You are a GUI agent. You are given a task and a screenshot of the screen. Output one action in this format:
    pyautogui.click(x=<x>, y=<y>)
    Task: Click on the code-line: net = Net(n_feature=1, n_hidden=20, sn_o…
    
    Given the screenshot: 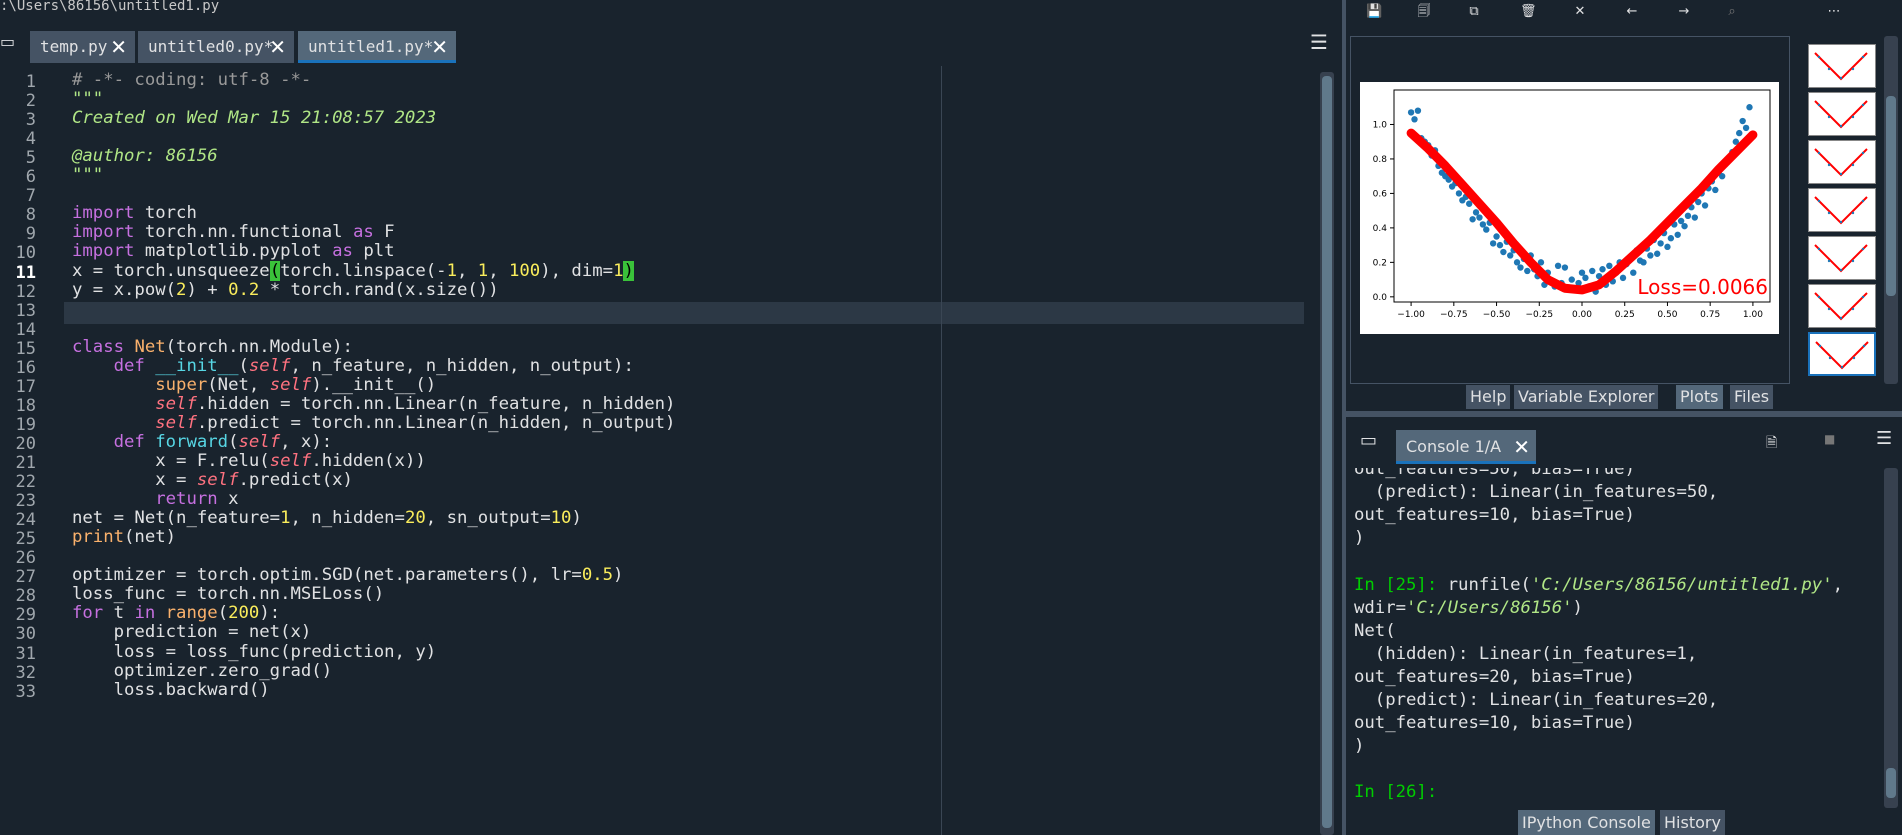 What is the action you would take?
    pyautogui.click(x=327, y=518)
    